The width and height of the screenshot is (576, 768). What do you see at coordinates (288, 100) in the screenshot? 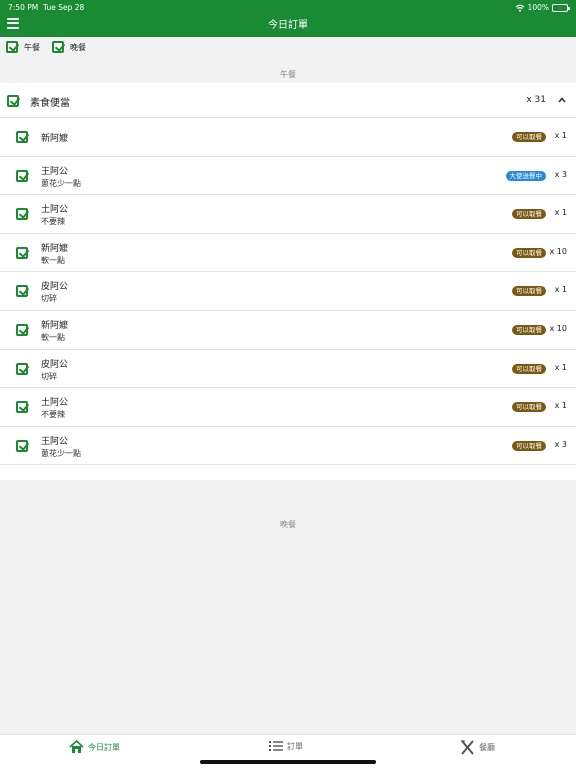
I see `group-header: 素食便當 x 31` at bounding box center [288, 100].